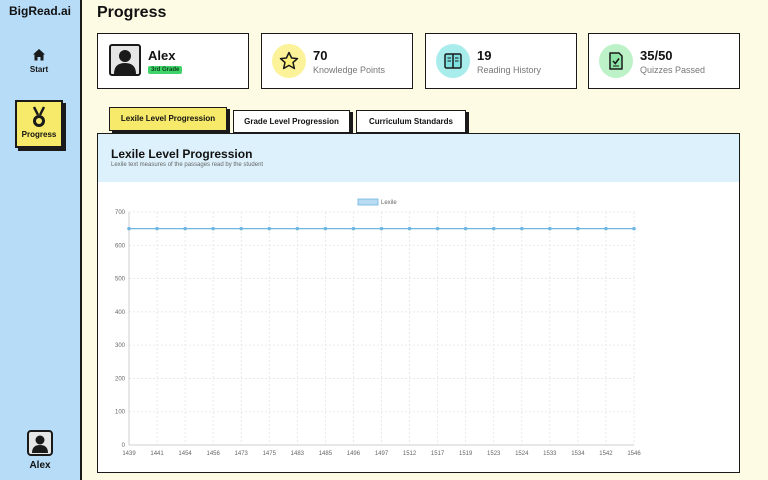 The image size is (768, 480). I want to click on quizzes-passed-label: Quizzes Passed, so click(673, 70).